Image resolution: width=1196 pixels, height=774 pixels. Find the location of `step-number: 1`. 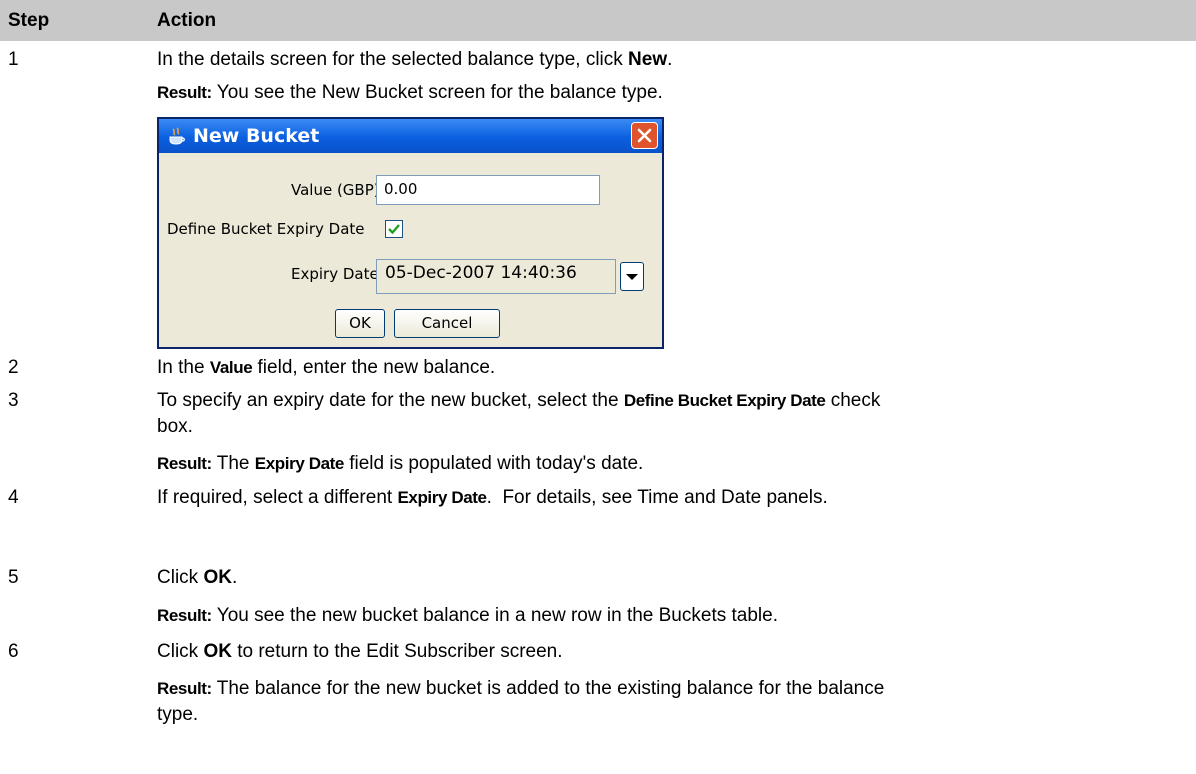

step-number: 1 is located at coordinates (13, 59).